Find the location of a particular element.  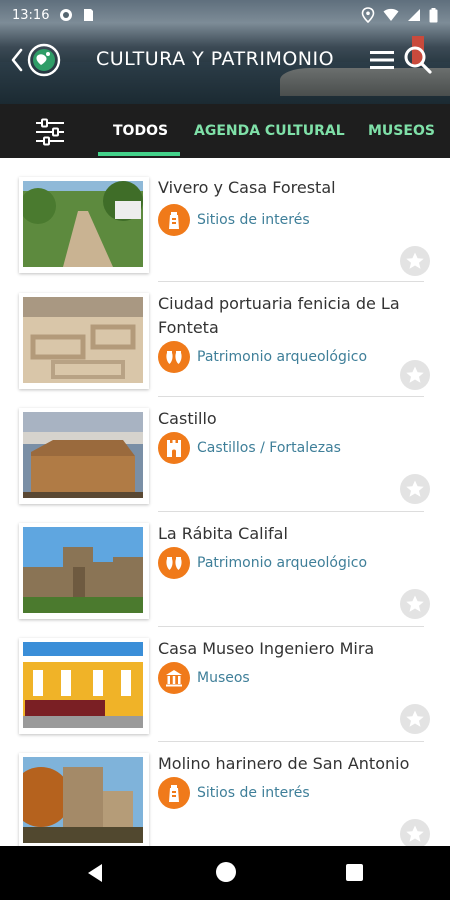

sd-card-icon is located at coordinates (89, 15).